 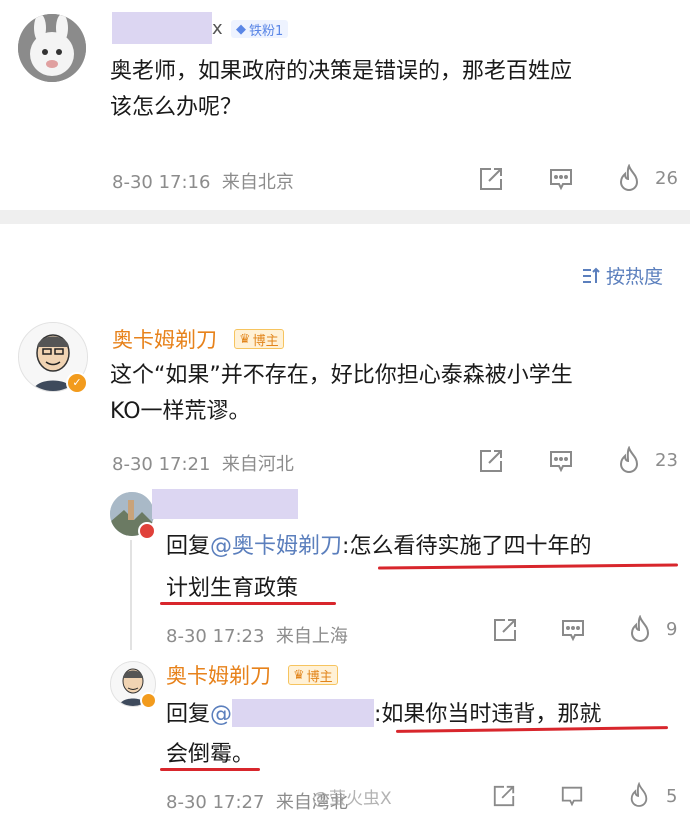 What do you see at coordinates (303, 713) in the screenshot?
I see `redacted-mention` at bounding box center [303, 713].